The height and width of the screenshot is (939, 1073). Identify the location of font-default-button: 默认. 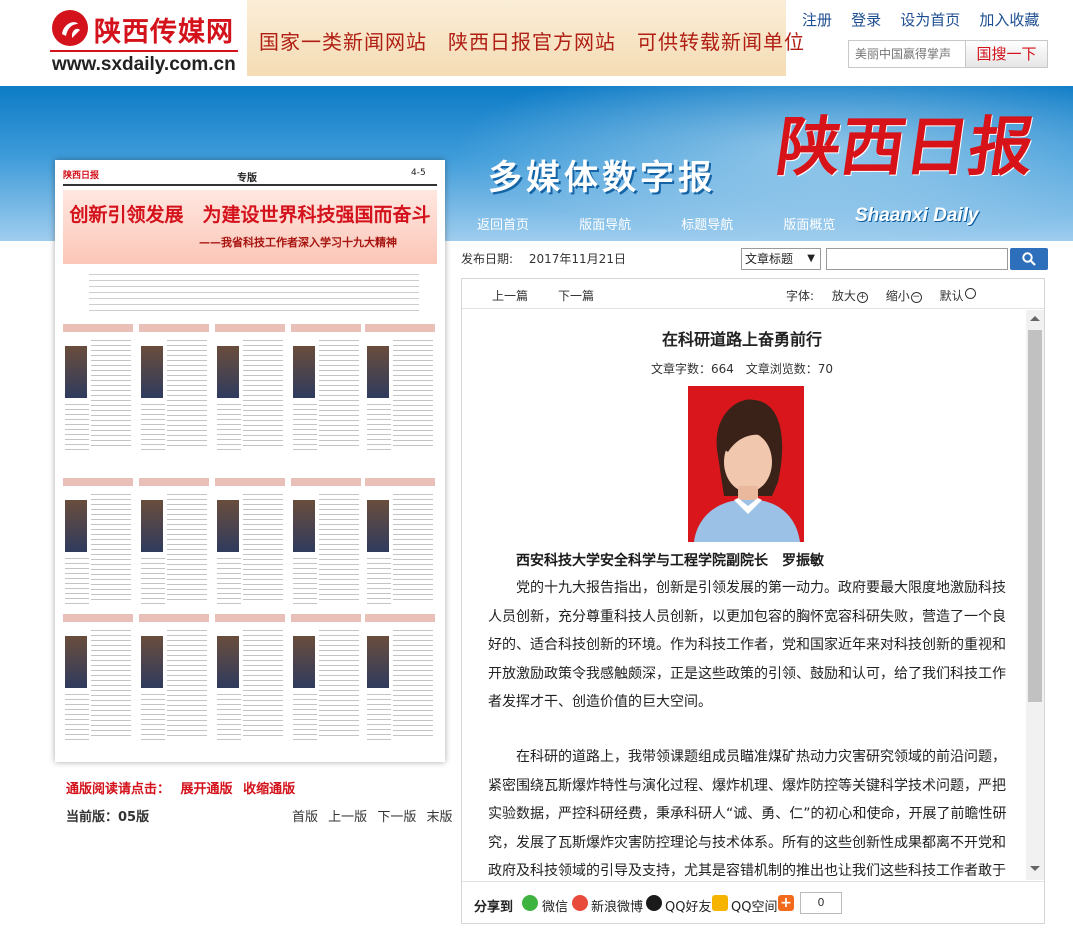
(957, 295).